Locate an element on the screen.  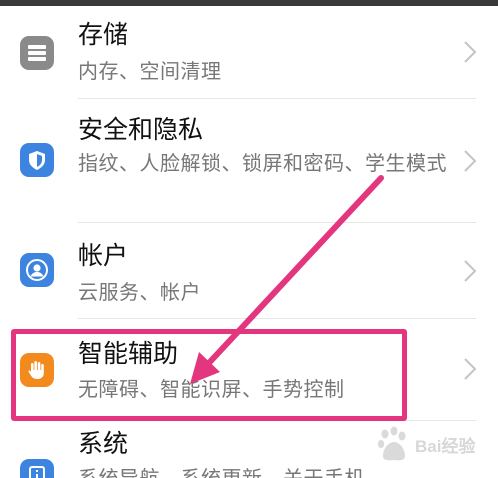
settings-item-subtitle: 内存、空间清理 is located at coordinates (150, 71).